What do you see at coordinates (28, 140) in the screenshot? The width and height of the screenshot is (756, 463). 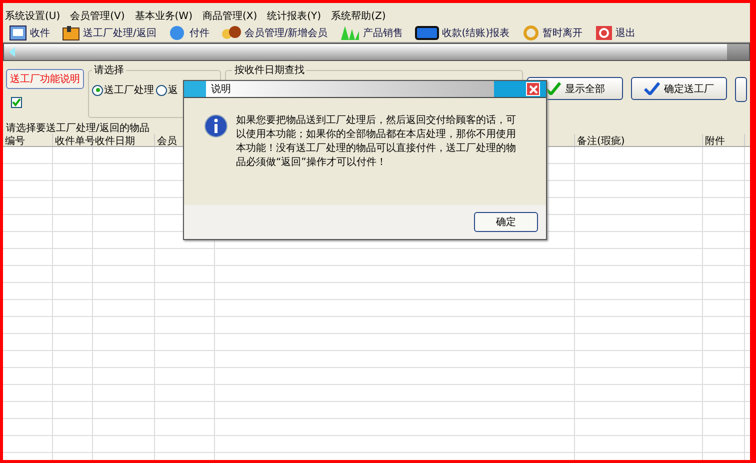 I see `column-header: 编号` at bounding box center [28, 140].